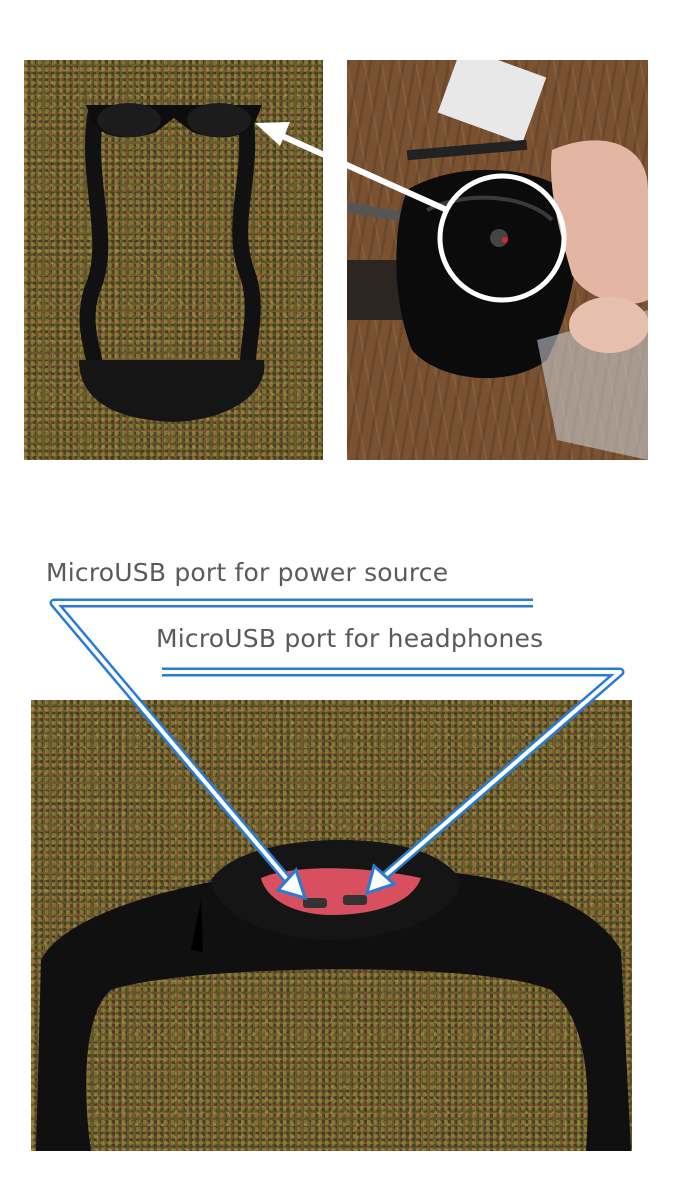 The height and width of the screenshot is (1200, 675). What do you see at coordinates (393, 781) in the screenshot?
I see `headphones-callout-arrow` at bounding box center [393, 781].